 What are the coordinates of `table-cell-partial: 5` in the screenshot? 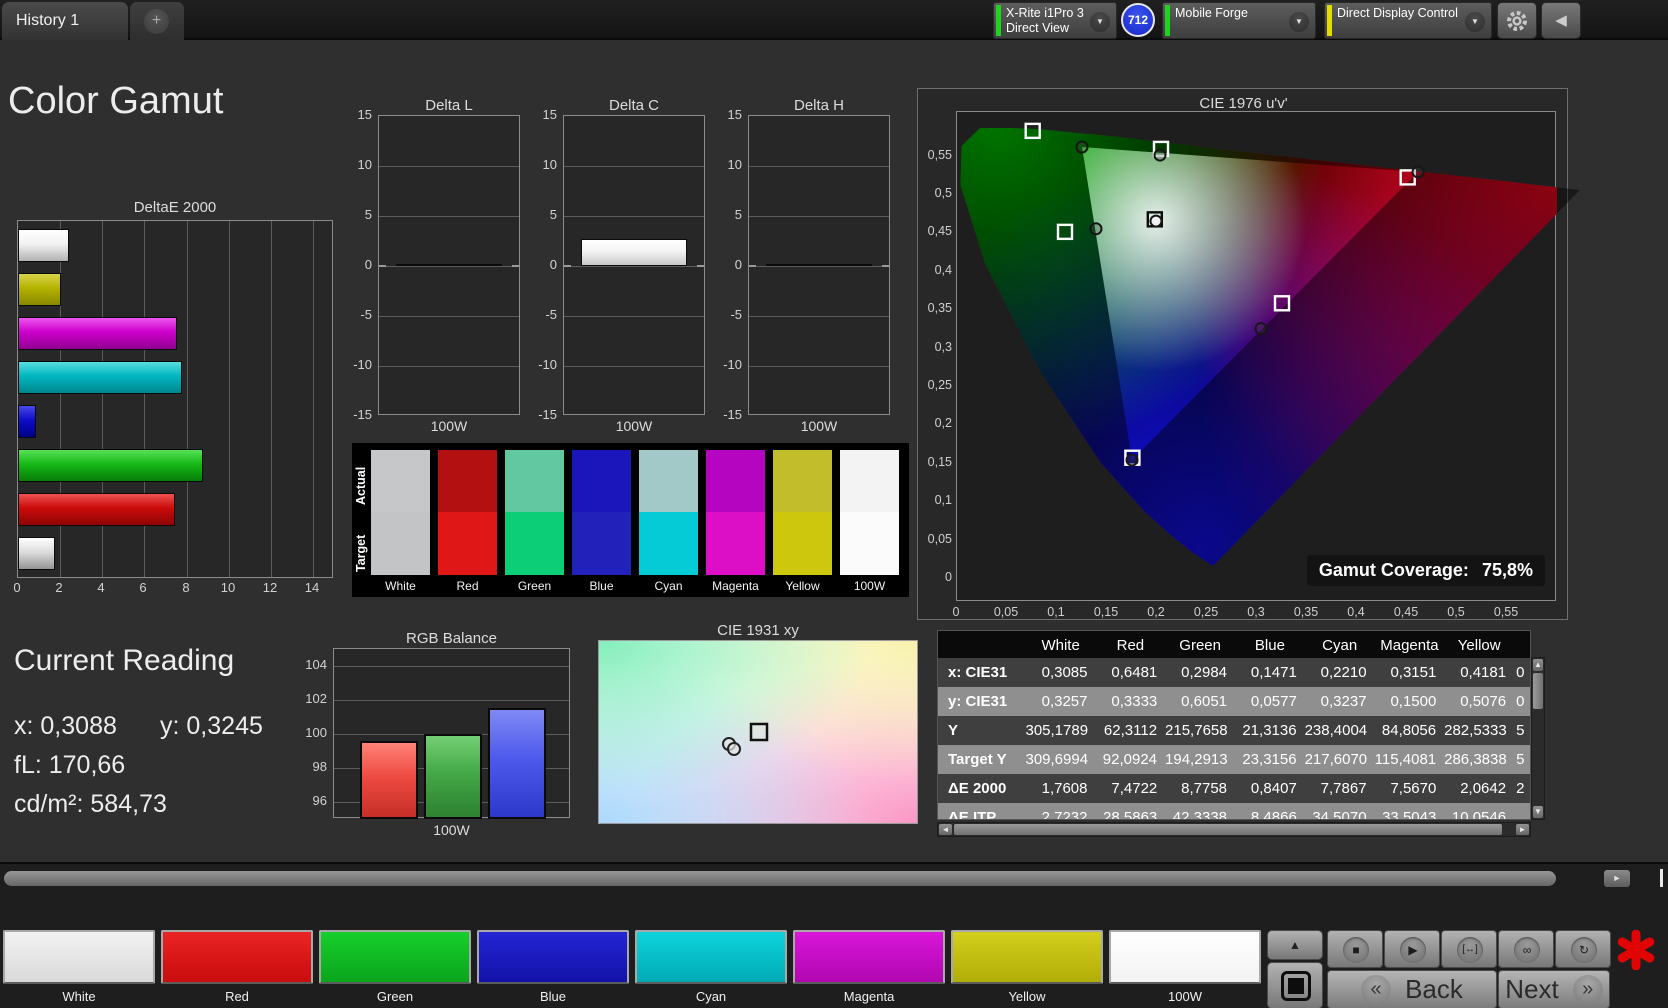 It's located at (1520, 759).